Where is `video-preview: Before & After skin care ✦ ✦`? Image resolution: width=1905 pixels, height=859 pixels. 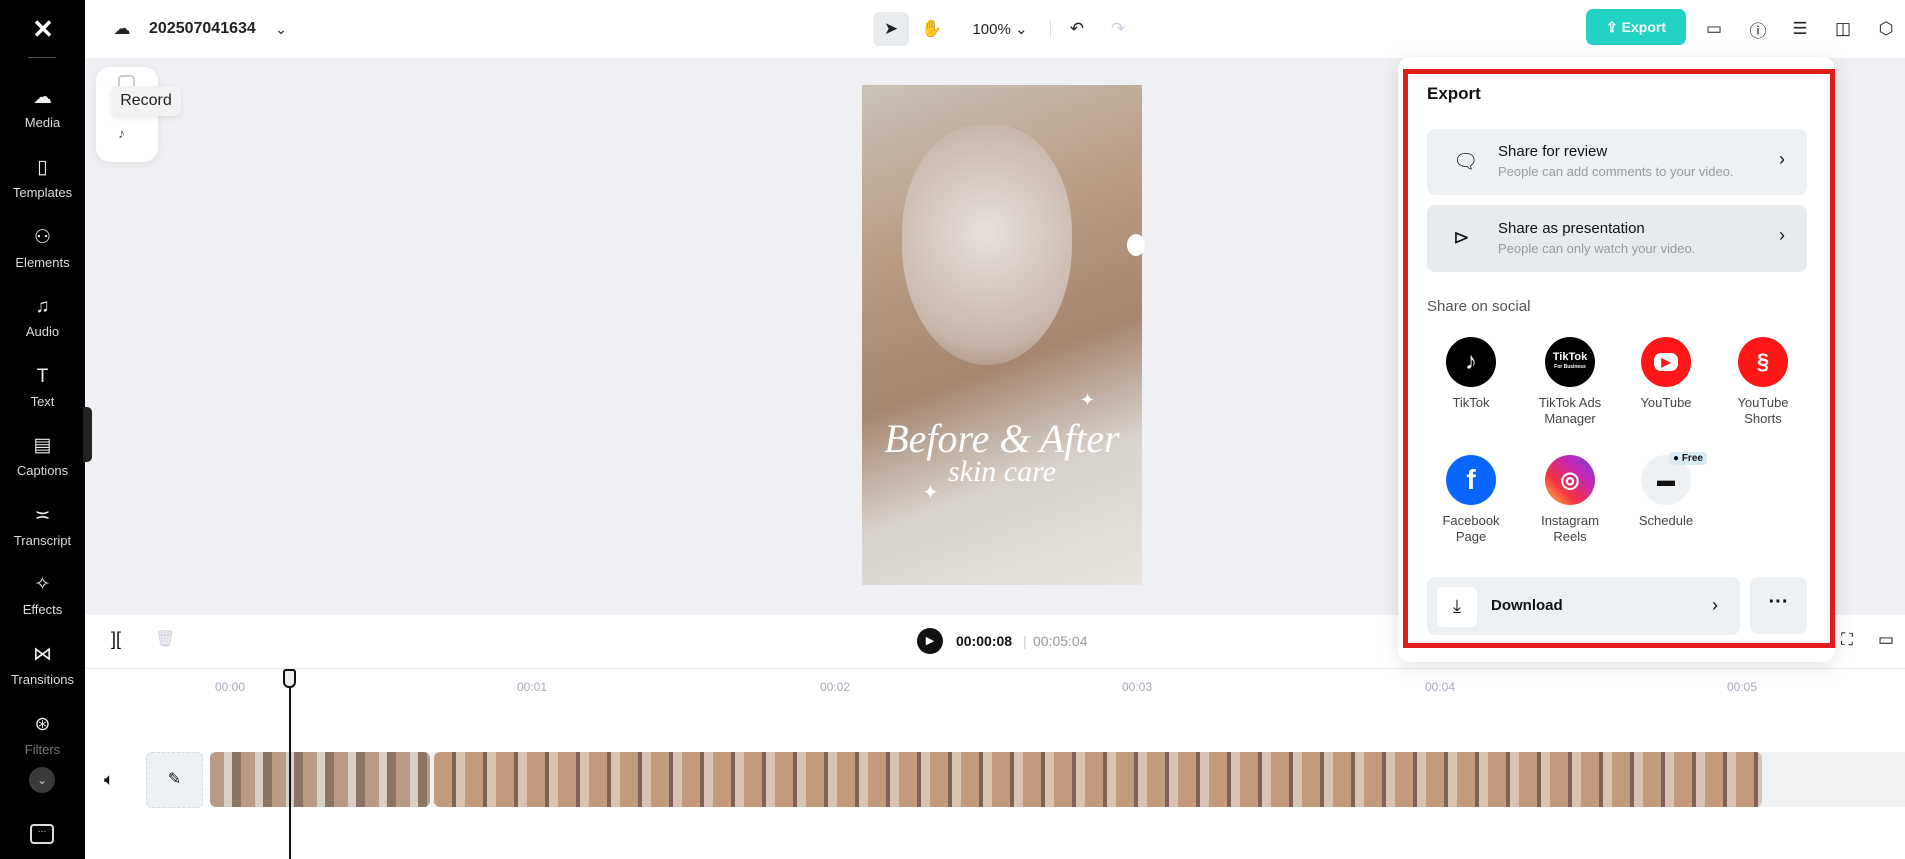
video-preview: Before & After skin care ✦ ✦ is located at coordinates (1002, 335).